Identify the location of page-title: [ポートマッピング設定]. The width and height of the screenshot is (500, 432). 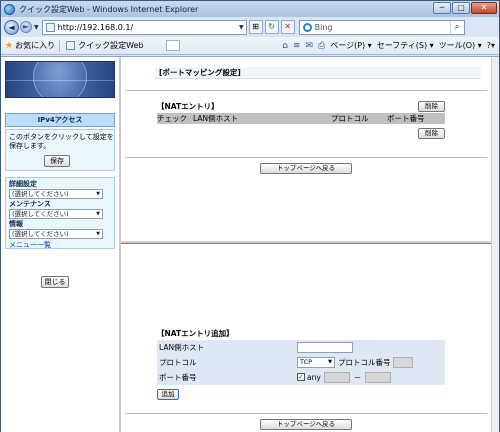
(318, 73).